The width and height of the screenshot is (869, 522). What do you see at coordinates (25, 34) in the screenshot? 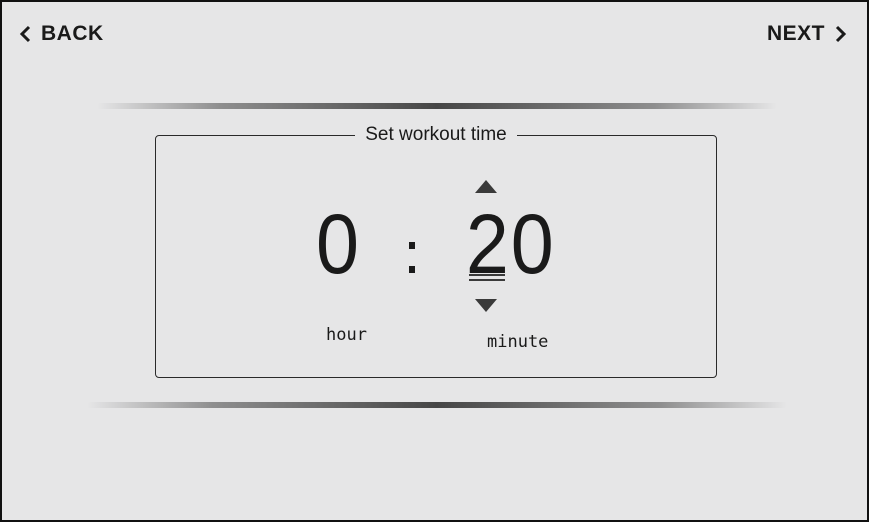
I see `chevron-left-icon` at bounding box center [25, 34].